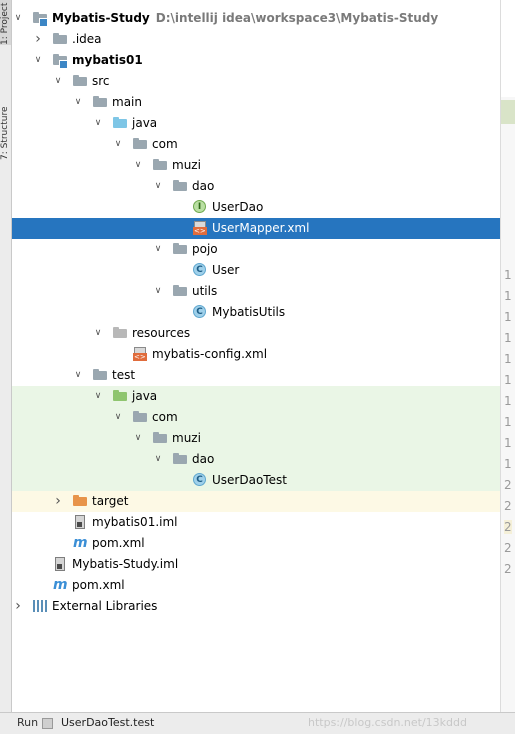 This screenshot has height=734, width=515. What do you see at coordinates (205, 291) in the screenshot?
I see `tree-item-label: utils` at bounding box center [205, 291].